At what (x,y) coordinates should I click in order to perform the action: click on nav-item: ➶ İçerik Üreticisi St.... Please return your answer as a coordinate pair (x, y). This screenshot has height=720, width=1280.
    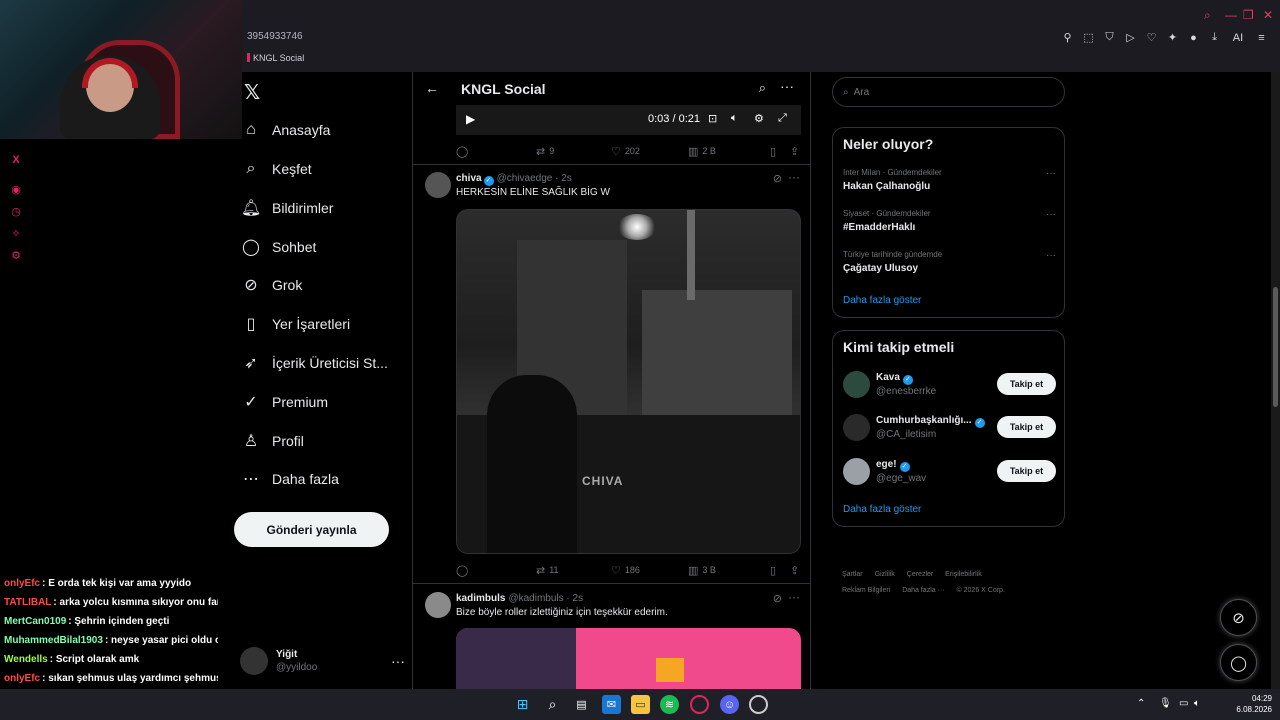
    Looking at the image, I should click on (315, 363).